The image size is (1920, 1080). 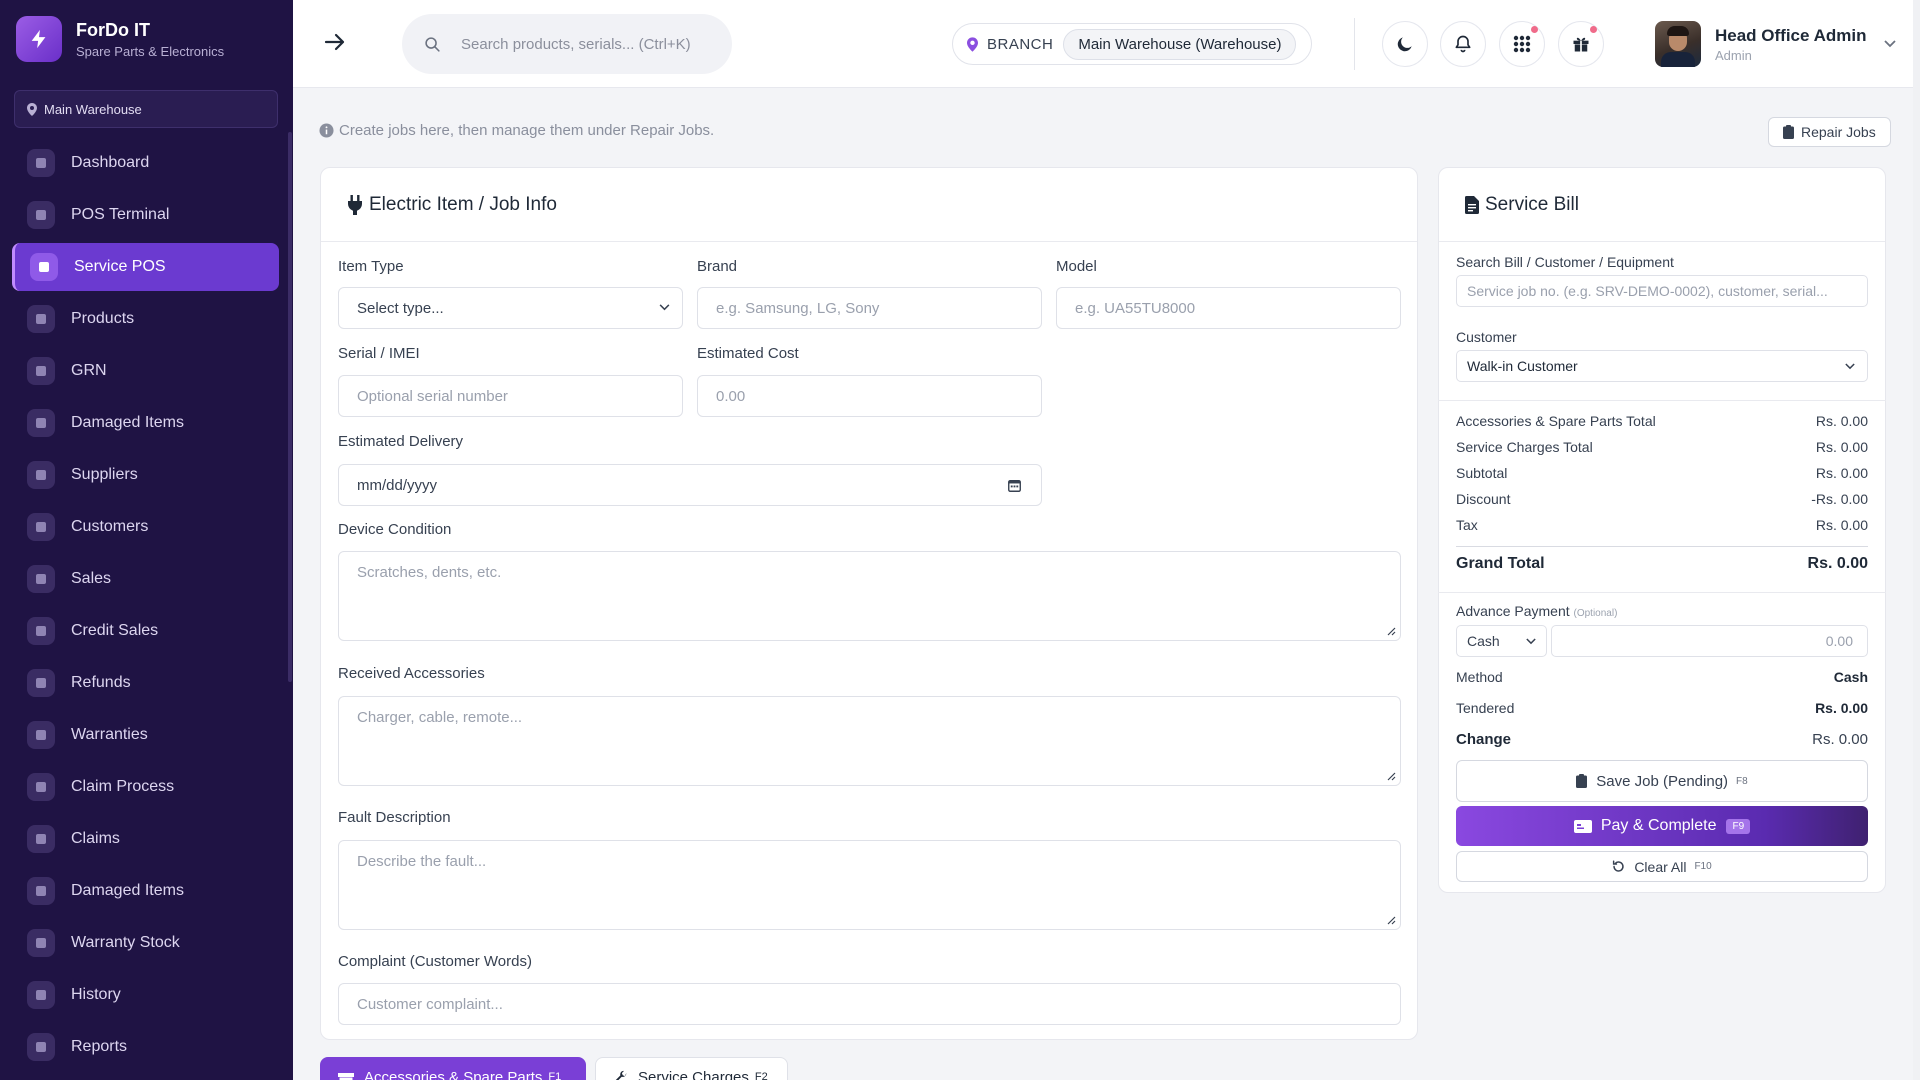 What do you see at coordinates (621, 1075) in the screenshot?
I see `wrench-icon` at bounding box center [621, 1075].